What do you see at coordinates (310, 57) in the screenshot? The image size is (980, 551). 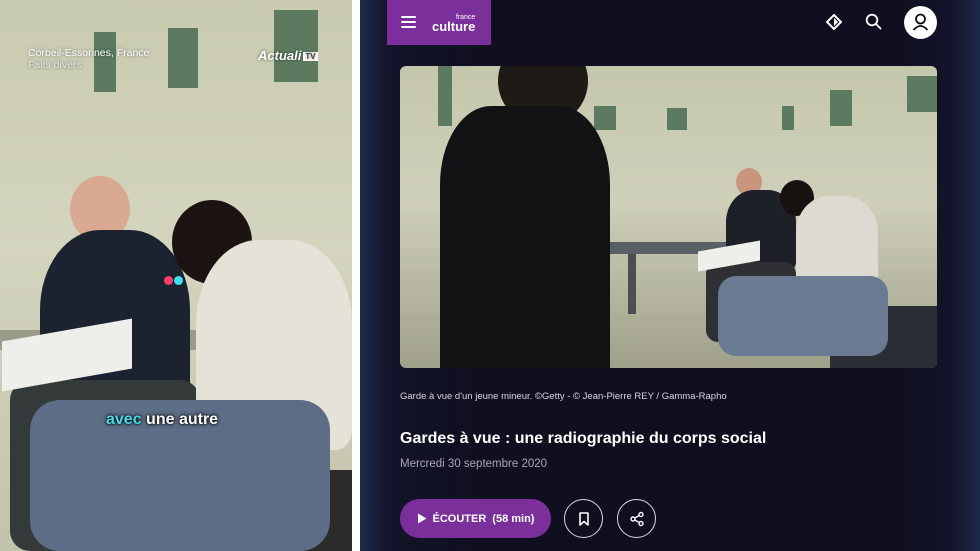 I see `source-logo-tv: TV` at bounding box center [310, 57].